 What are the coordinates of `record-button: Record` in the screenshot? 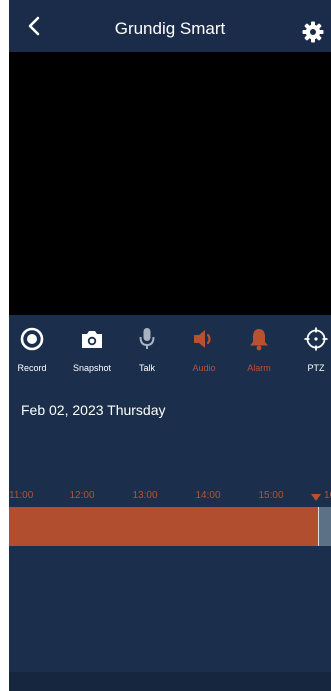 It's located at (35, 349).